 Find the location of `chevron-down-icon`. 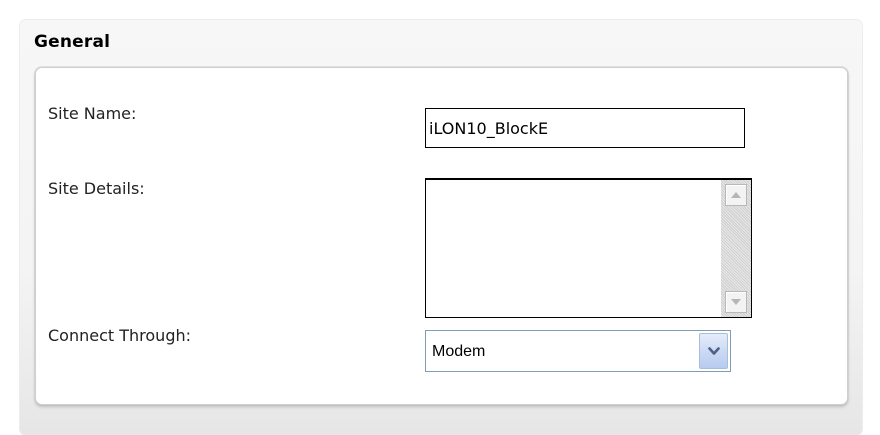

chevron-down-icon is located at coordinates (713, 350).